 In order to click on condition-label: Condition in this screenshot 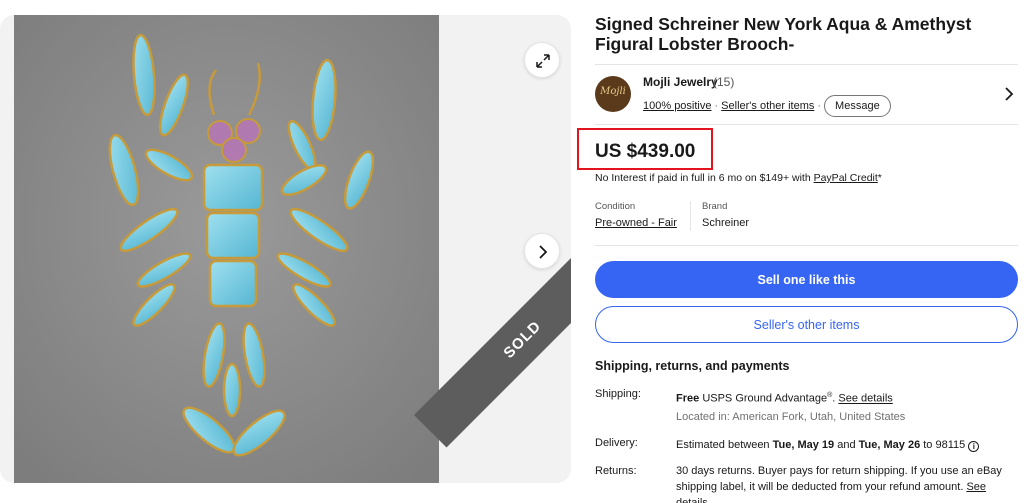, I will do `click(615, 206)`.